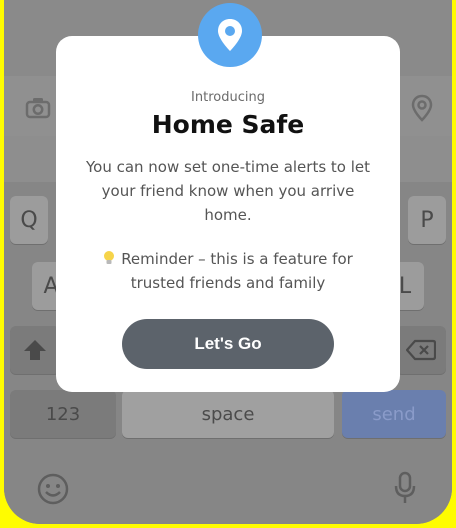 The width and height of the screenshot is (456, 528). I want to click on shift-icon, so click(35, 350).